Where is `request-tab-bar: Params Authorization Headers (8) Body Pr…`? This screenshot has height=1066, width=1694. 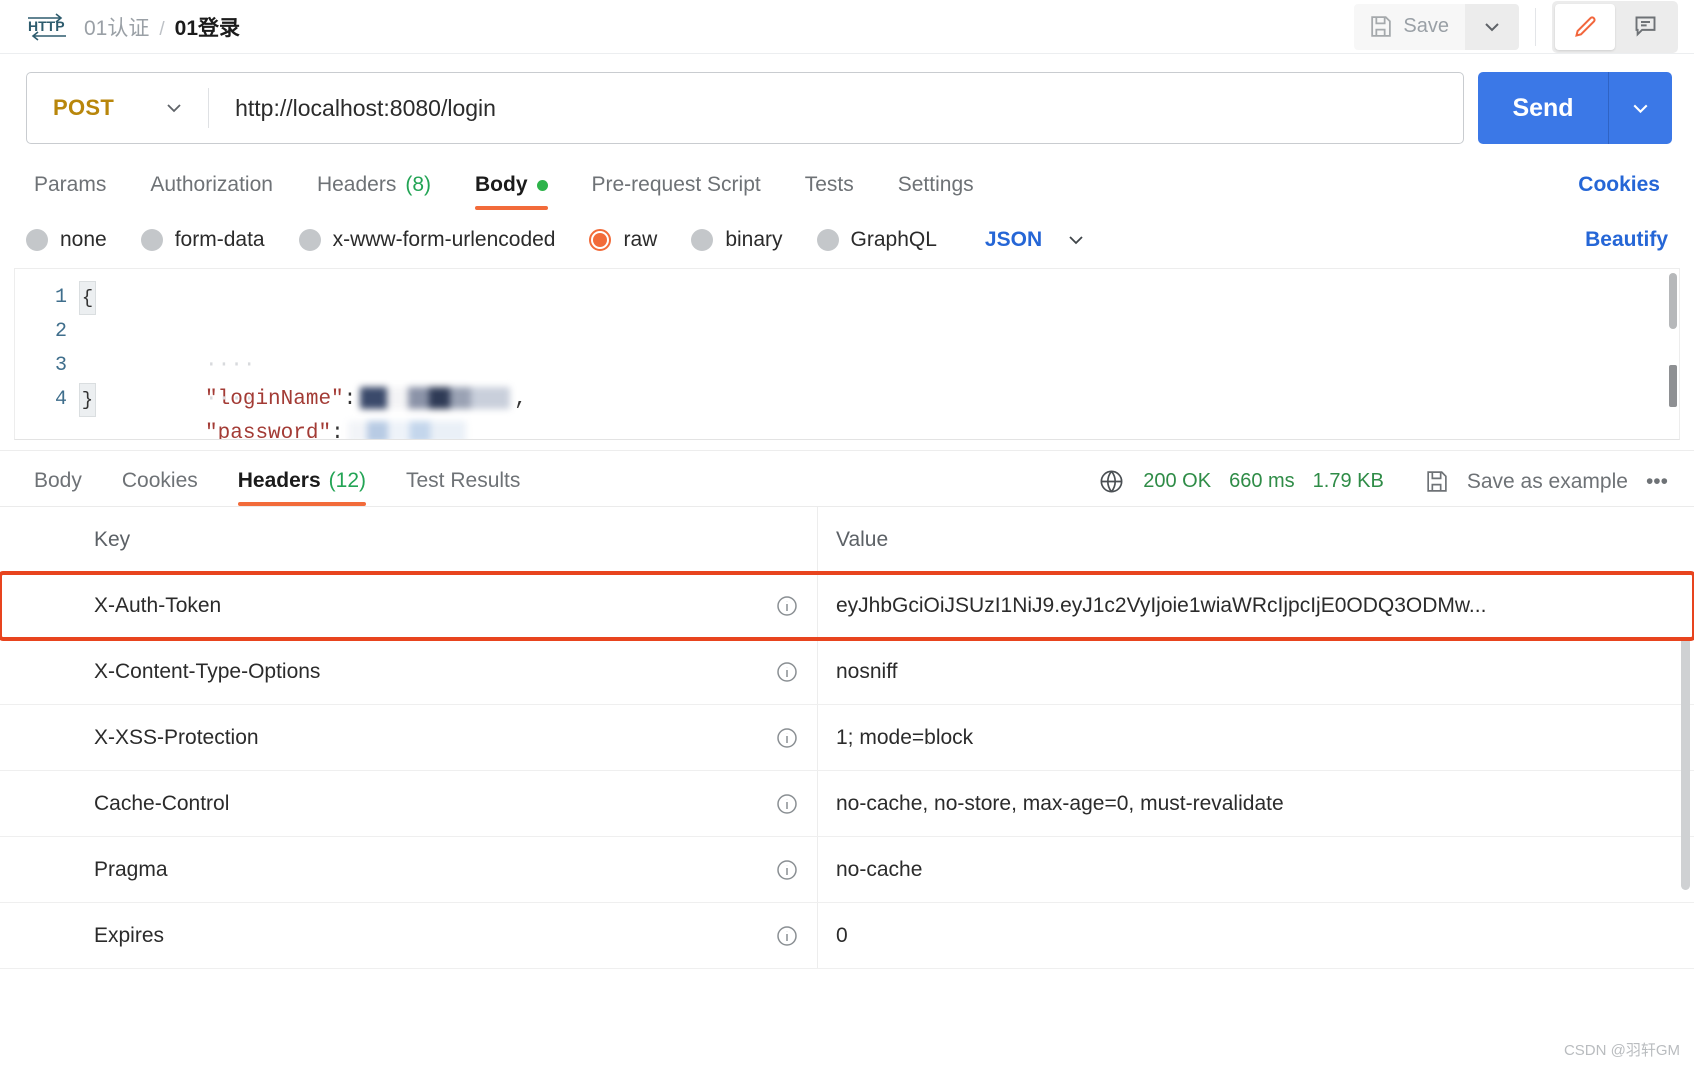
request-tab-bar: Params Authorization Headers (8) Body Pr… is located at coordinates (847, 184).